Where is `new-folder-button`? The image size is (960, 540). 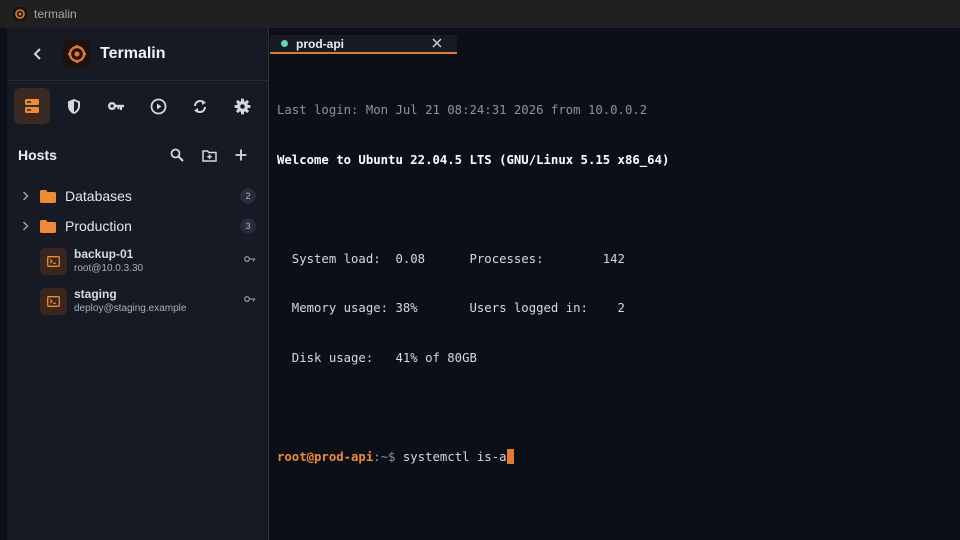 new-folder-button is located at coordinates (209, 155).